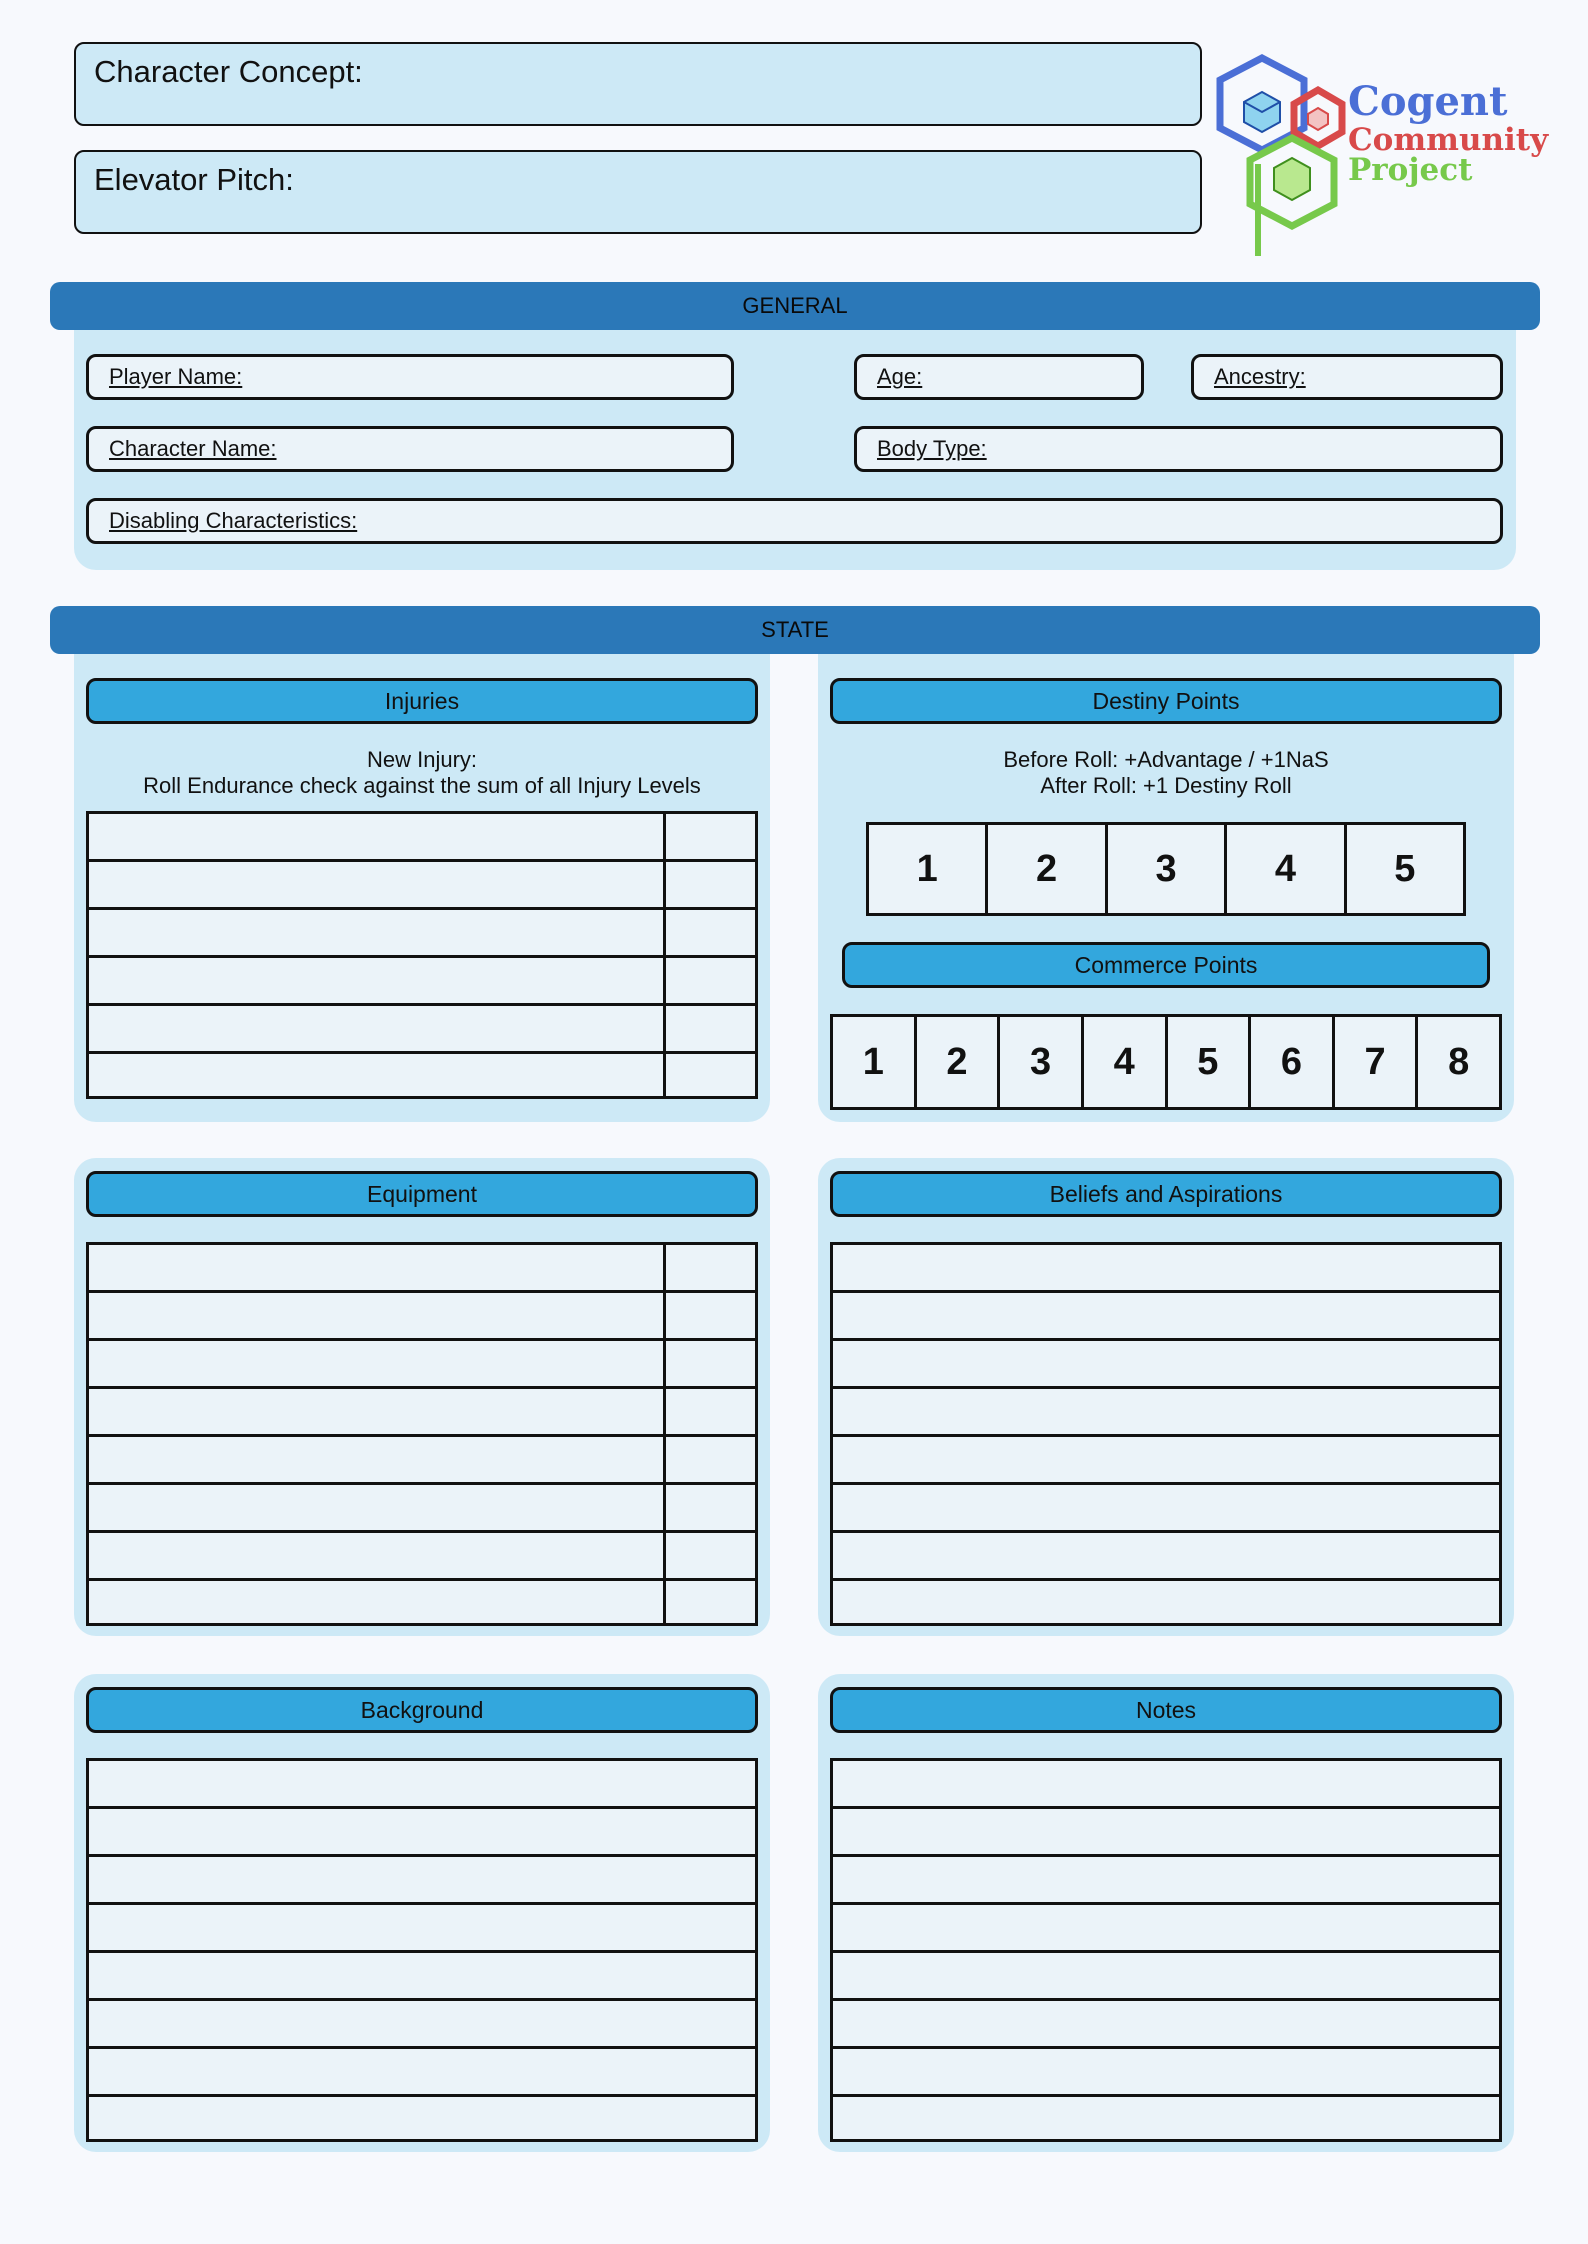 This screenshot has width=1588, height=2244. Describe the element at coordinates (1405, 869) in the screenshot. I see `destiny-point-box: 5` at that location.